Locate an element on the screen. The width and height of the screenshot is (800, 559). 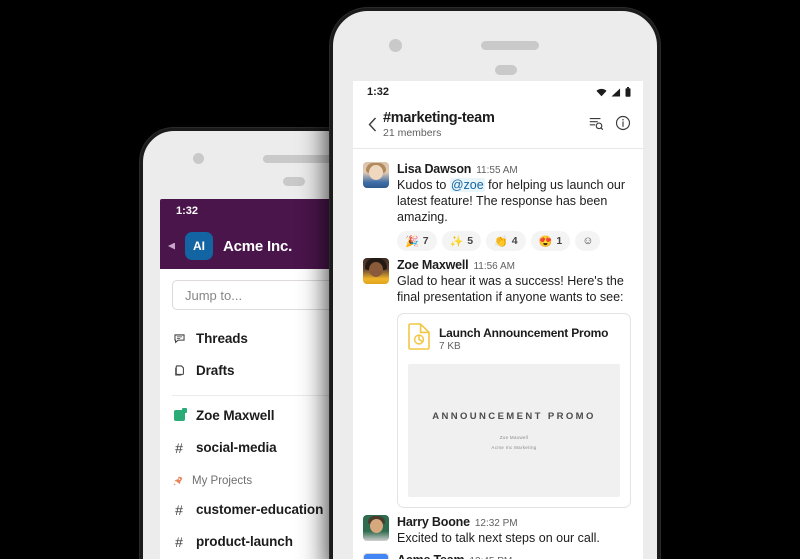
message-header: Harry Boone 12:32 PM is located at coordinates (514, 522).